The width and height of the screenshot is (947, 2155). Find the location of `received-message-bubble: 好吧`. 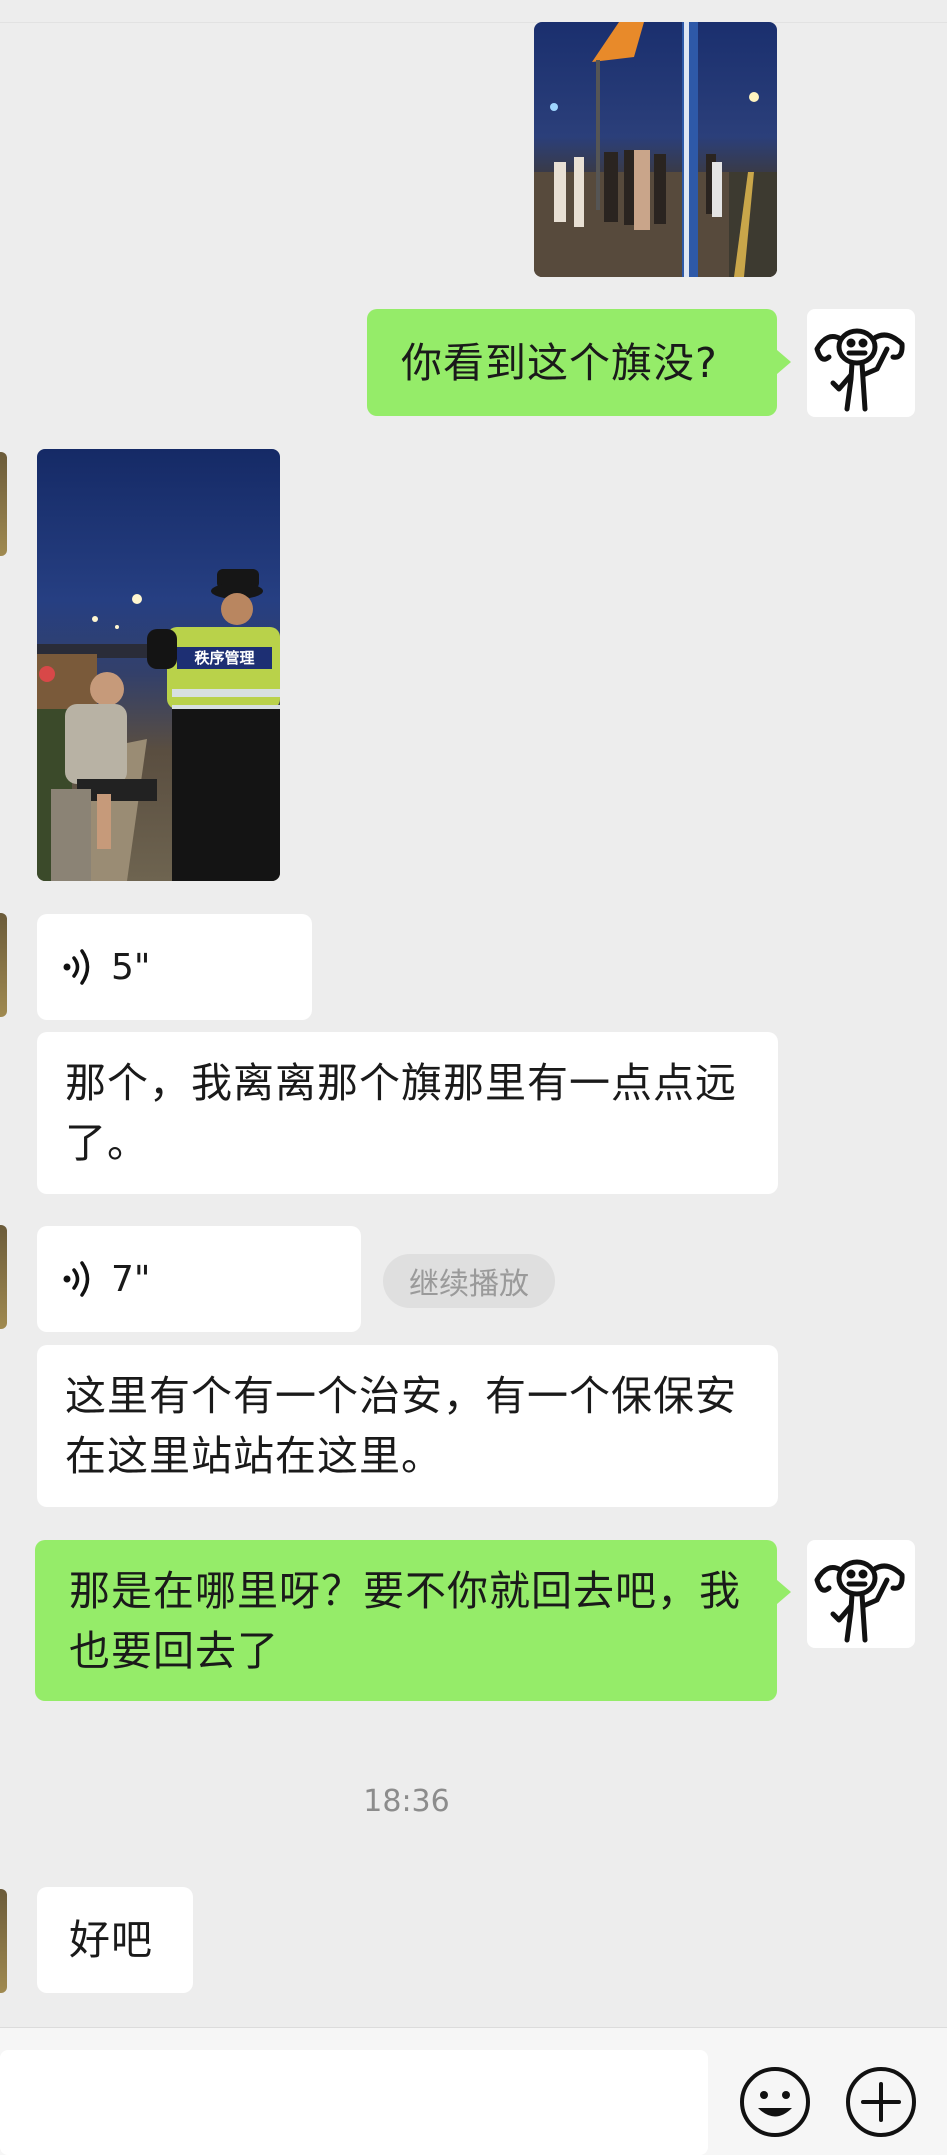

received-message-bubble: 好吧 is located at coordinates (115, 1940).